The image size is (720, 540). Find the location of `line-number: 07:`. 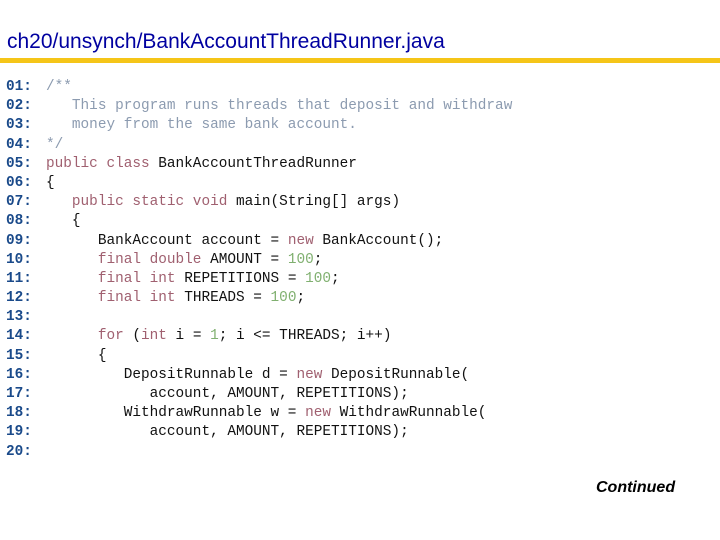

line-number: 07: is located at coordinates (19, 202).